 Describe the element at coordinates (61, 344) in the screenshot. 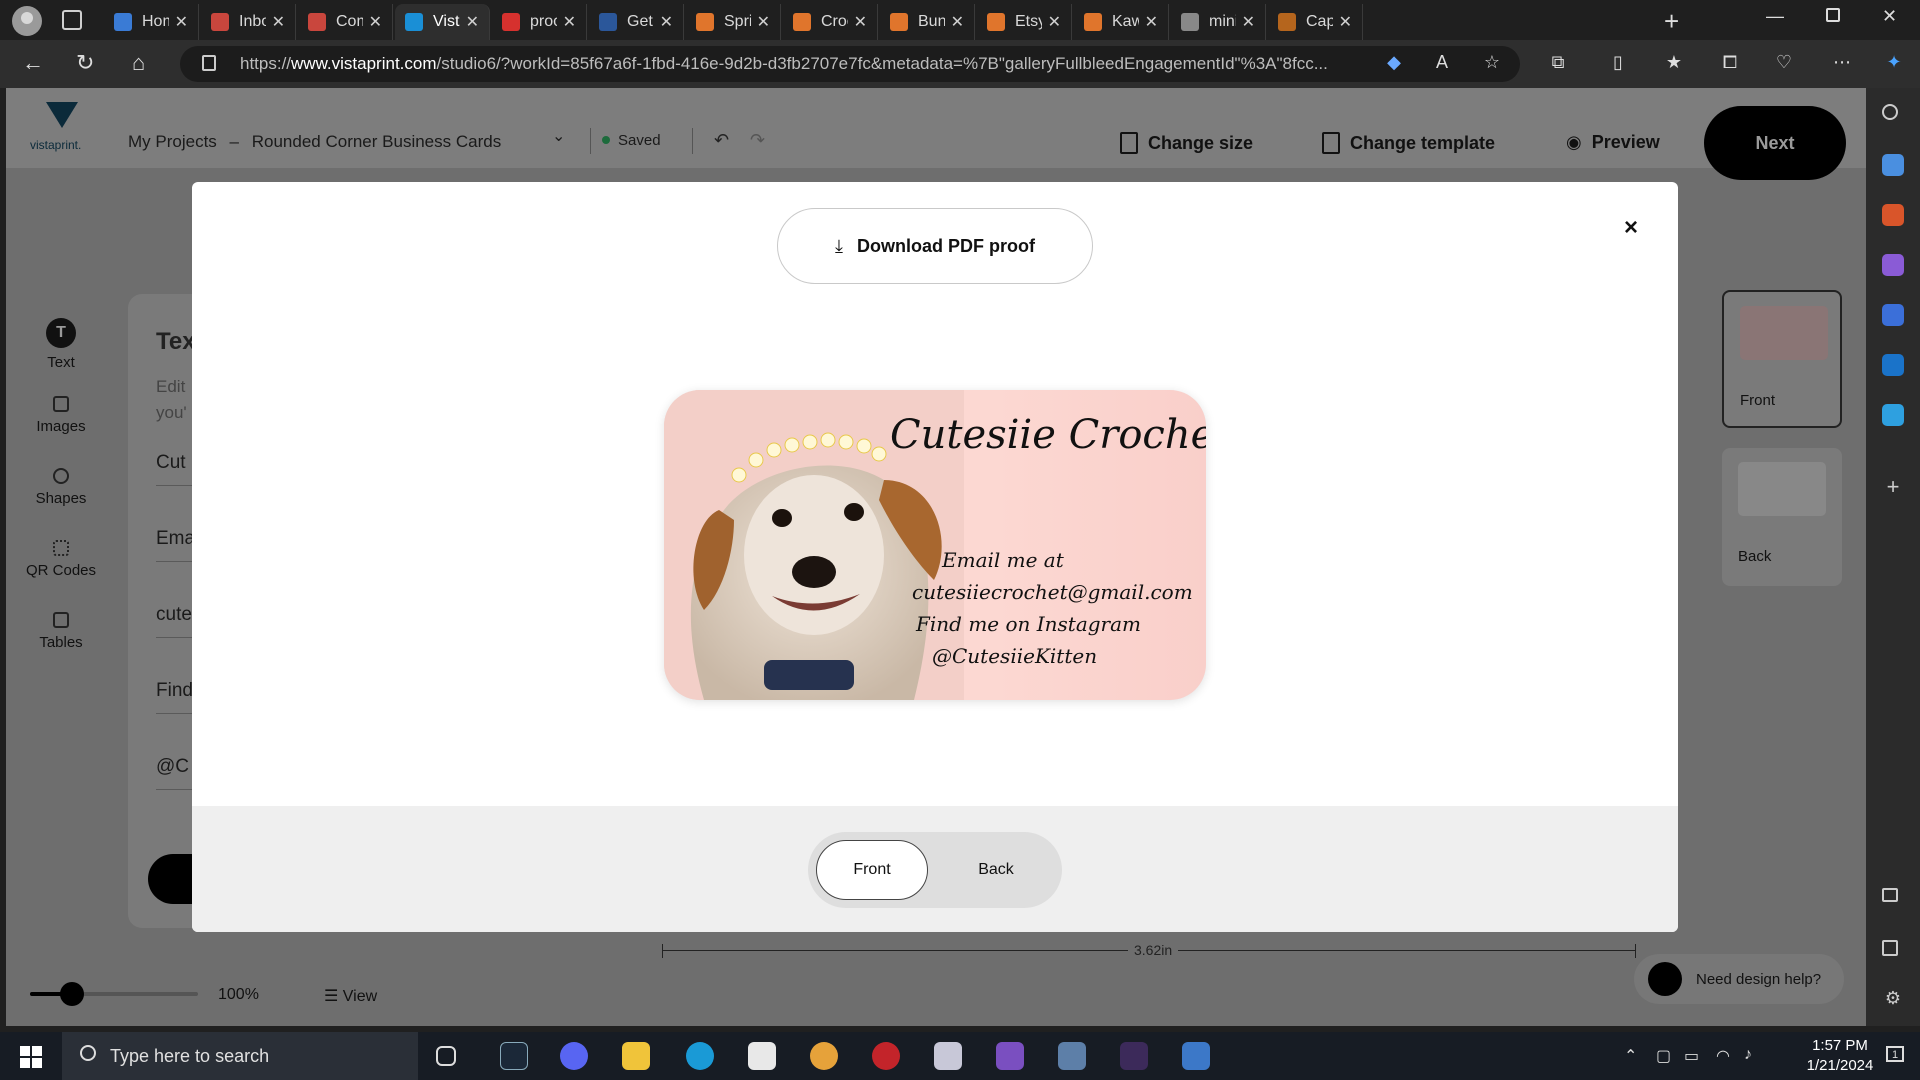

I see `tool-text: T Text` at that location.